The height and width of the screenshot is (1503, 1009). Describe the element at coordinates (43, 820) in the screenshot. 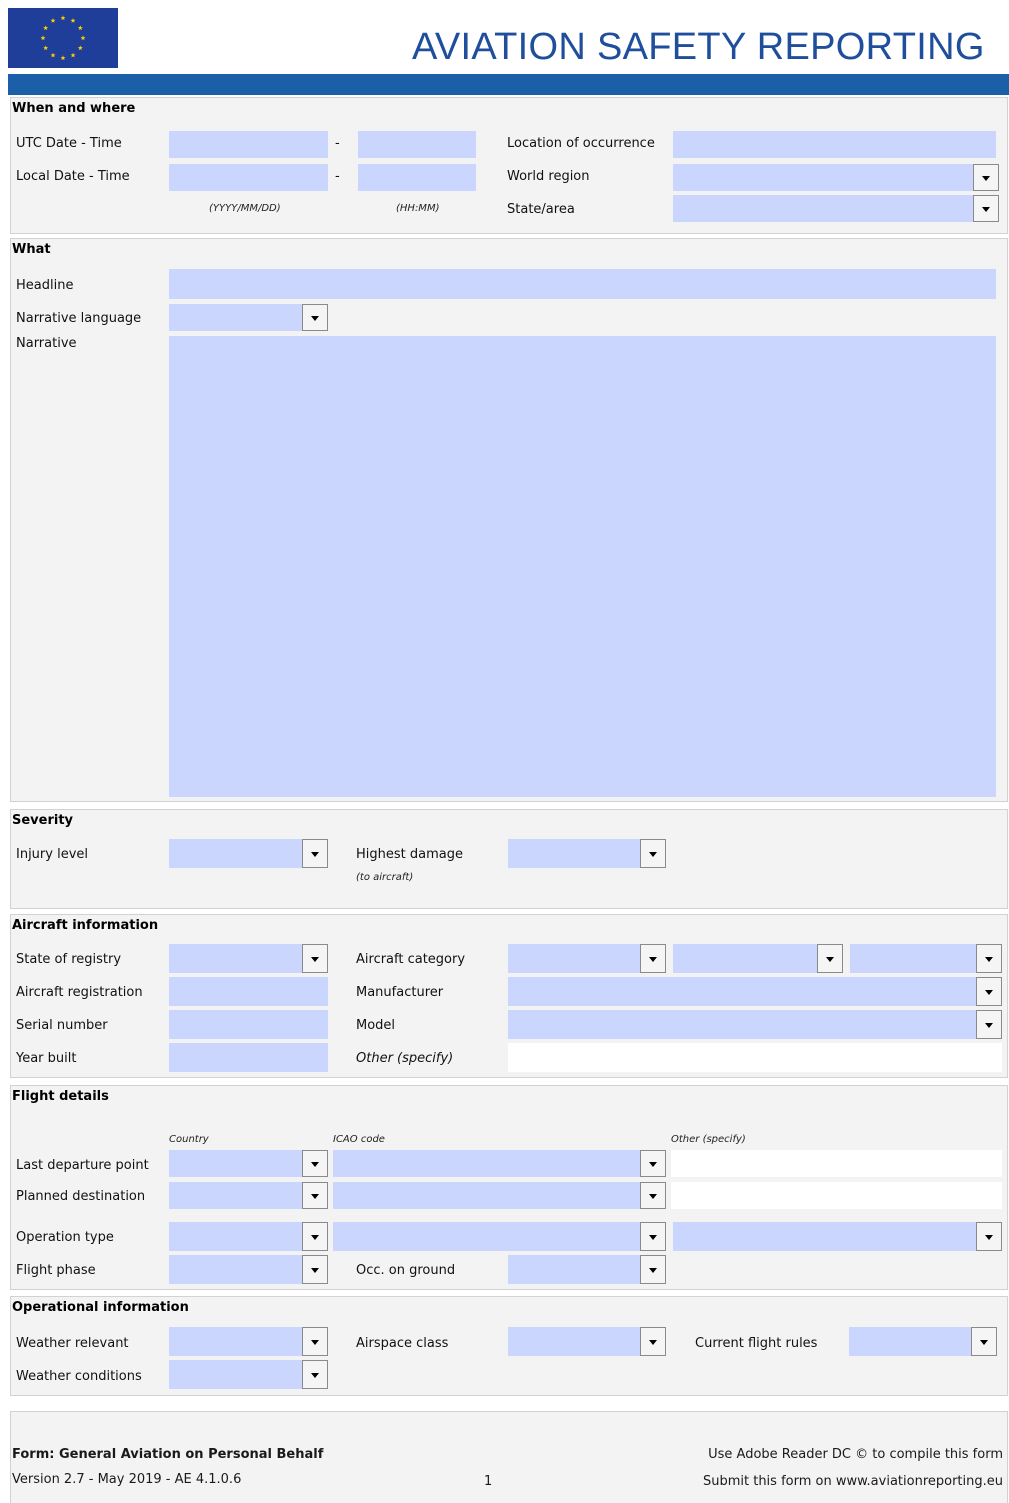

I see `section-title-severity: Severity` at that location.